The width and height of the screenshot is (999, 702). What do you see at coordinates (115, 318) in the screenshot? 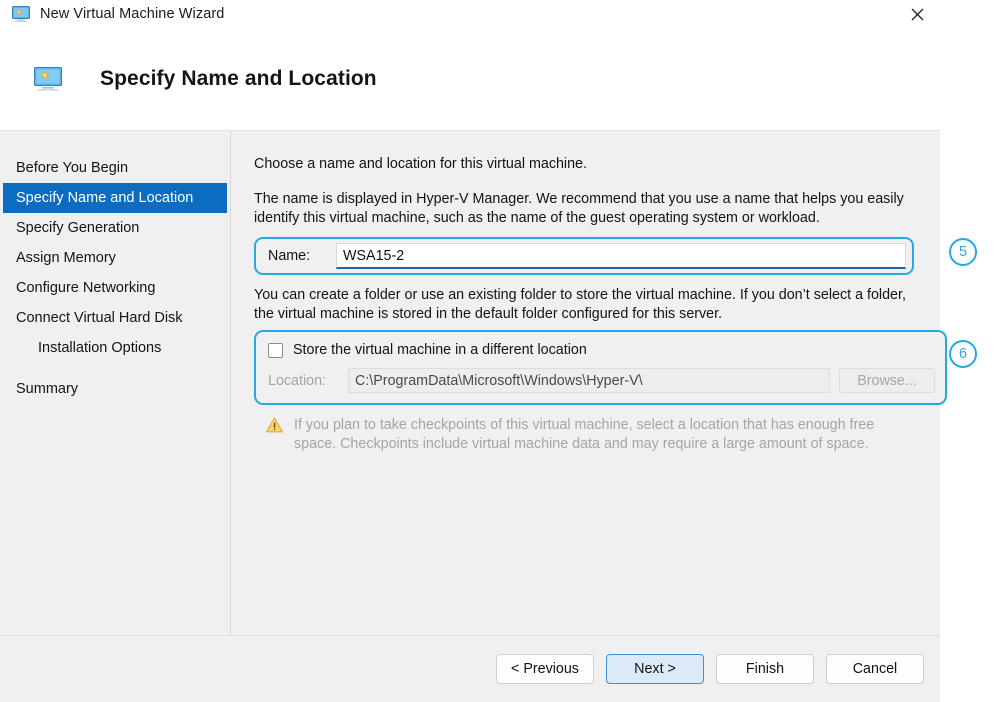
I see `sidebar-item-connect-virtual-hard-disk: Connect Virtual Hard Disk` at bounding box center [115, 318].